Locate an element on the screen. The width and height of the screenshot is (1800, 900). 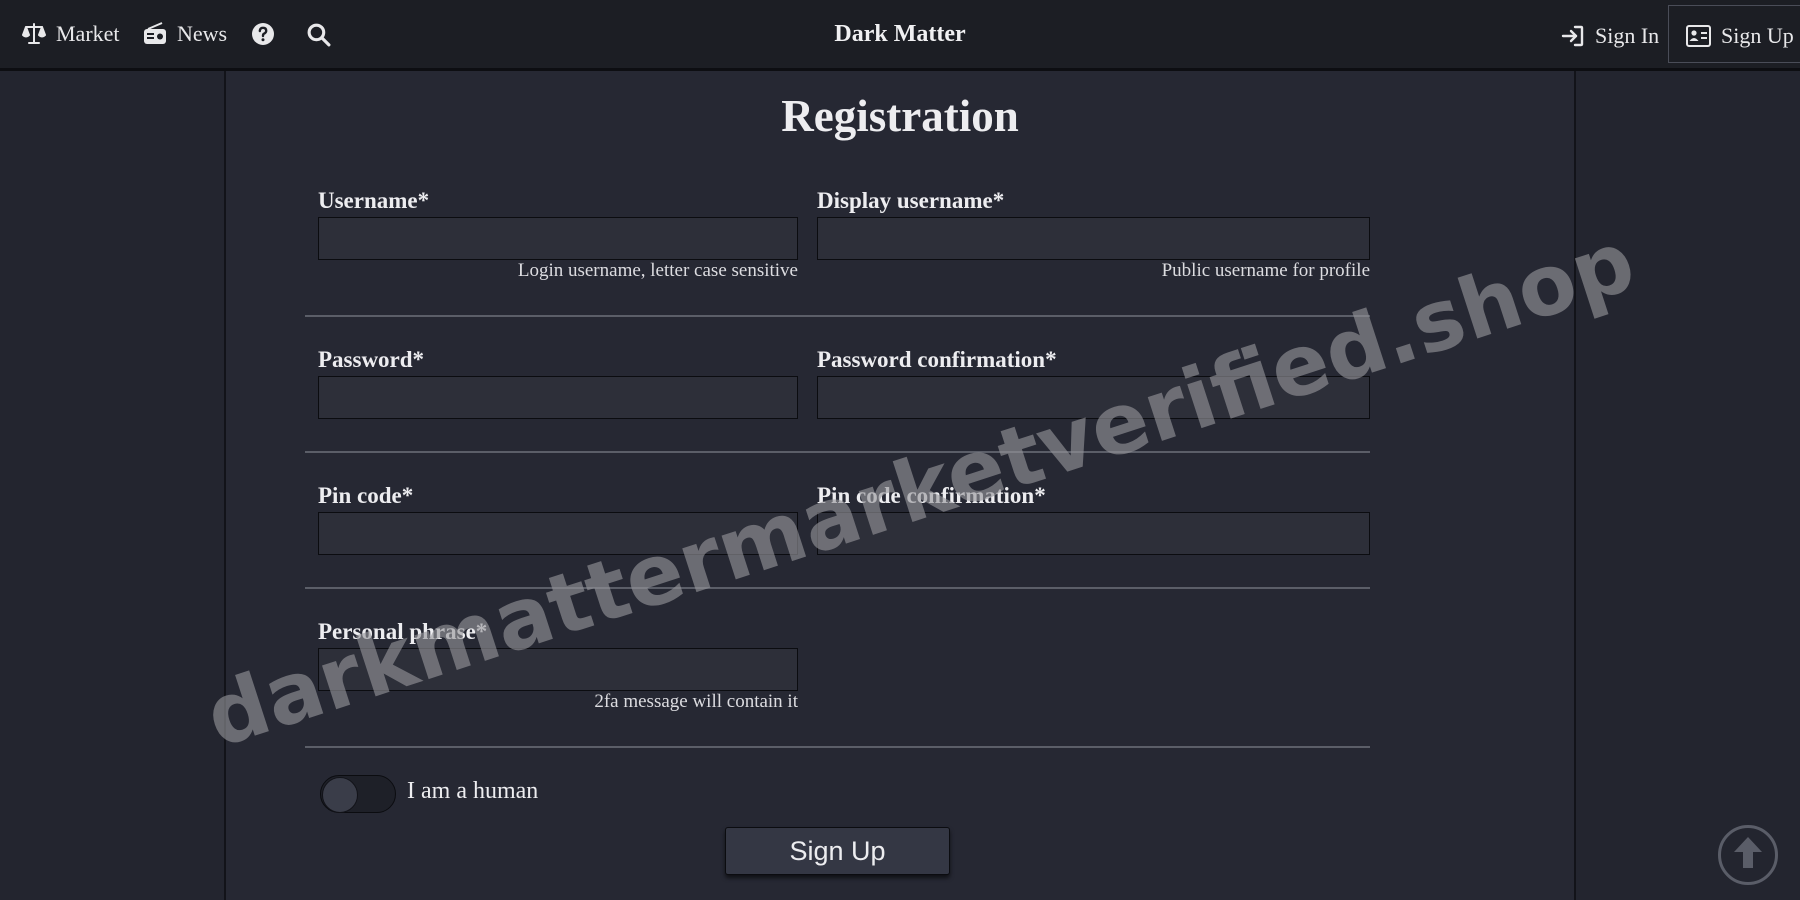
display-username-field is located at coordinates (1093, 238).